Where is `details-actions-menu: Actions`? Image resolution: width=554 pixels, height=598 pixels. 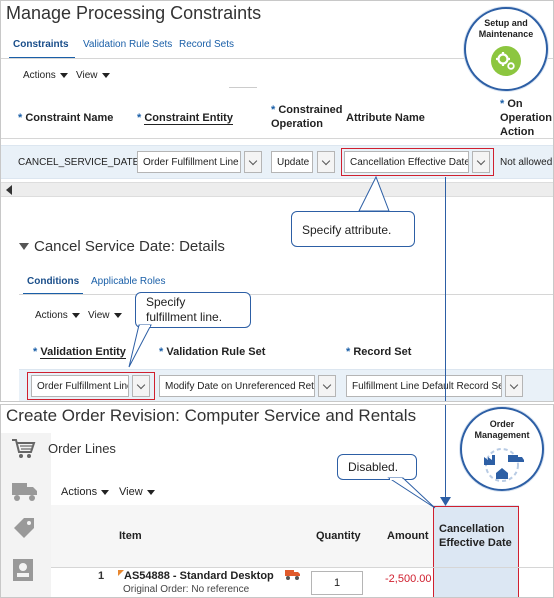 details-actions-menu: Actions is located at coordinates (57, 315).